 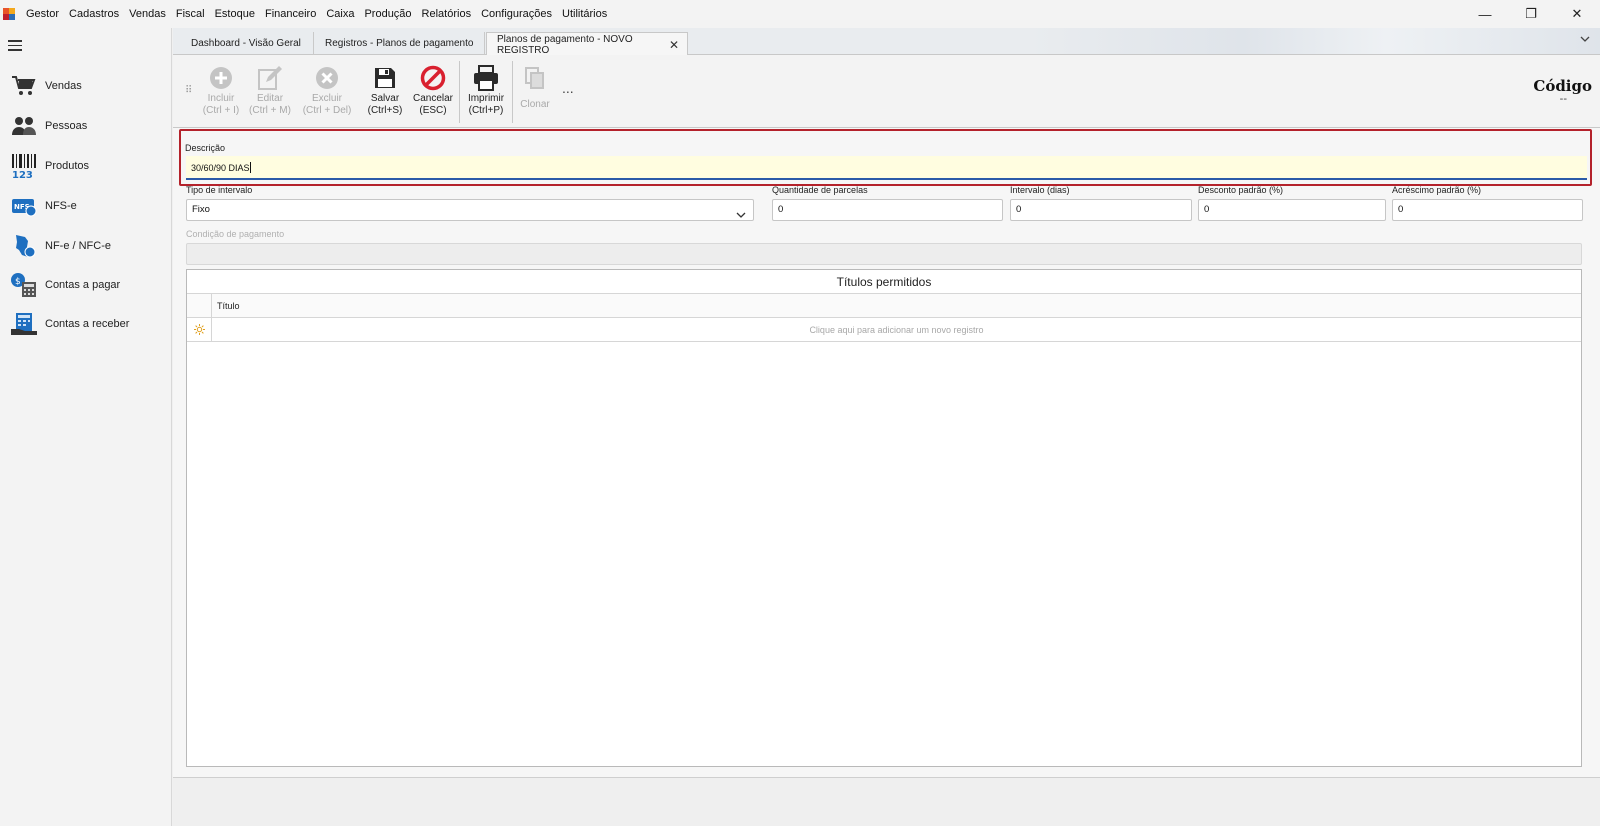 What do you see at coordinates (433, 110) in the screenshot?
I see `cancelar-shortcut: (ESC)` at bounding box center [433, 110].